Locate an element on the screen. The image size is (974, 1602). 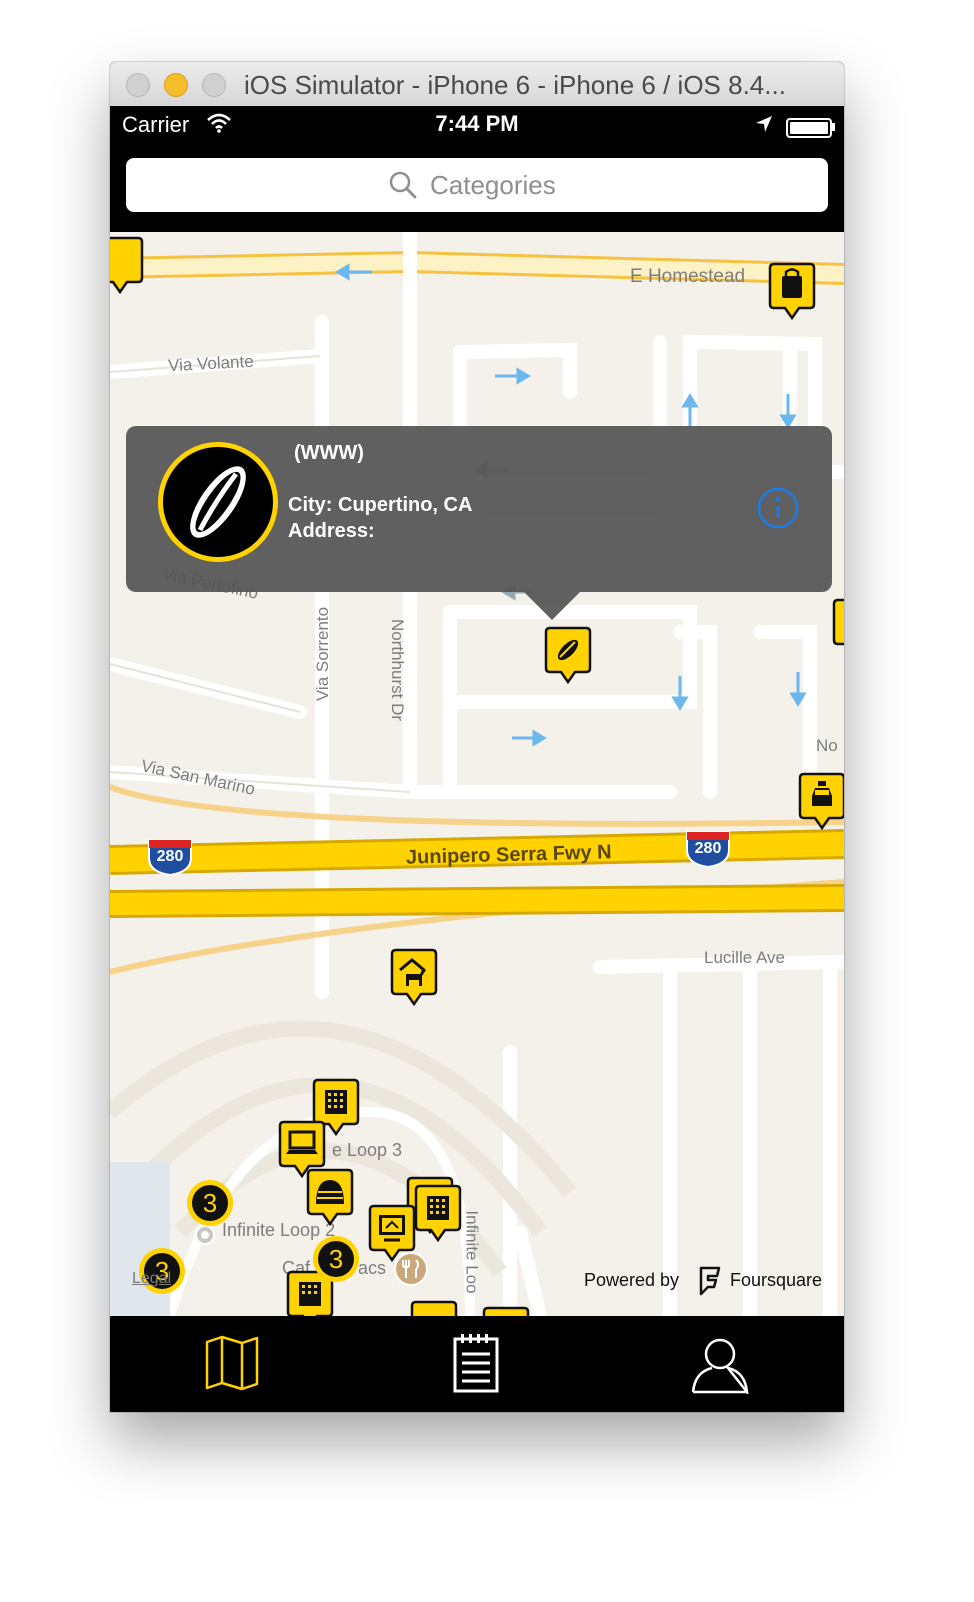
zoom-window-button is located at coordinates (214, 85).